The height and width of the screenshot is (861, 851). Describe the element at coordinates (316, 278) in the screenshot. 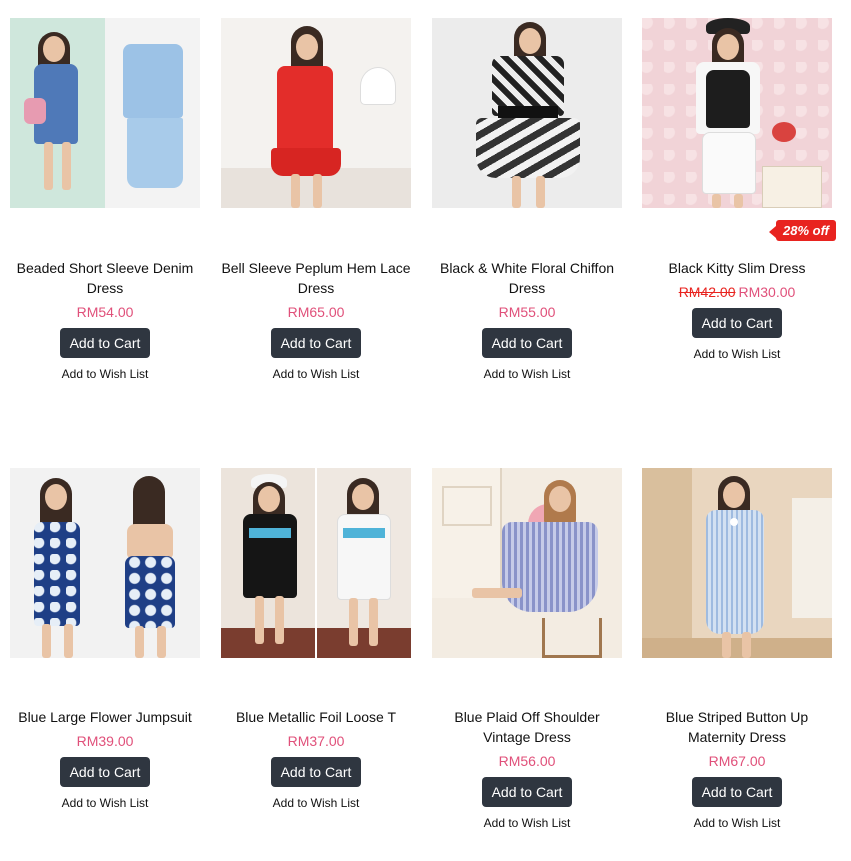

I see `product-title: Bell Sleeve Peplum Hem Lace Dress` at that location.